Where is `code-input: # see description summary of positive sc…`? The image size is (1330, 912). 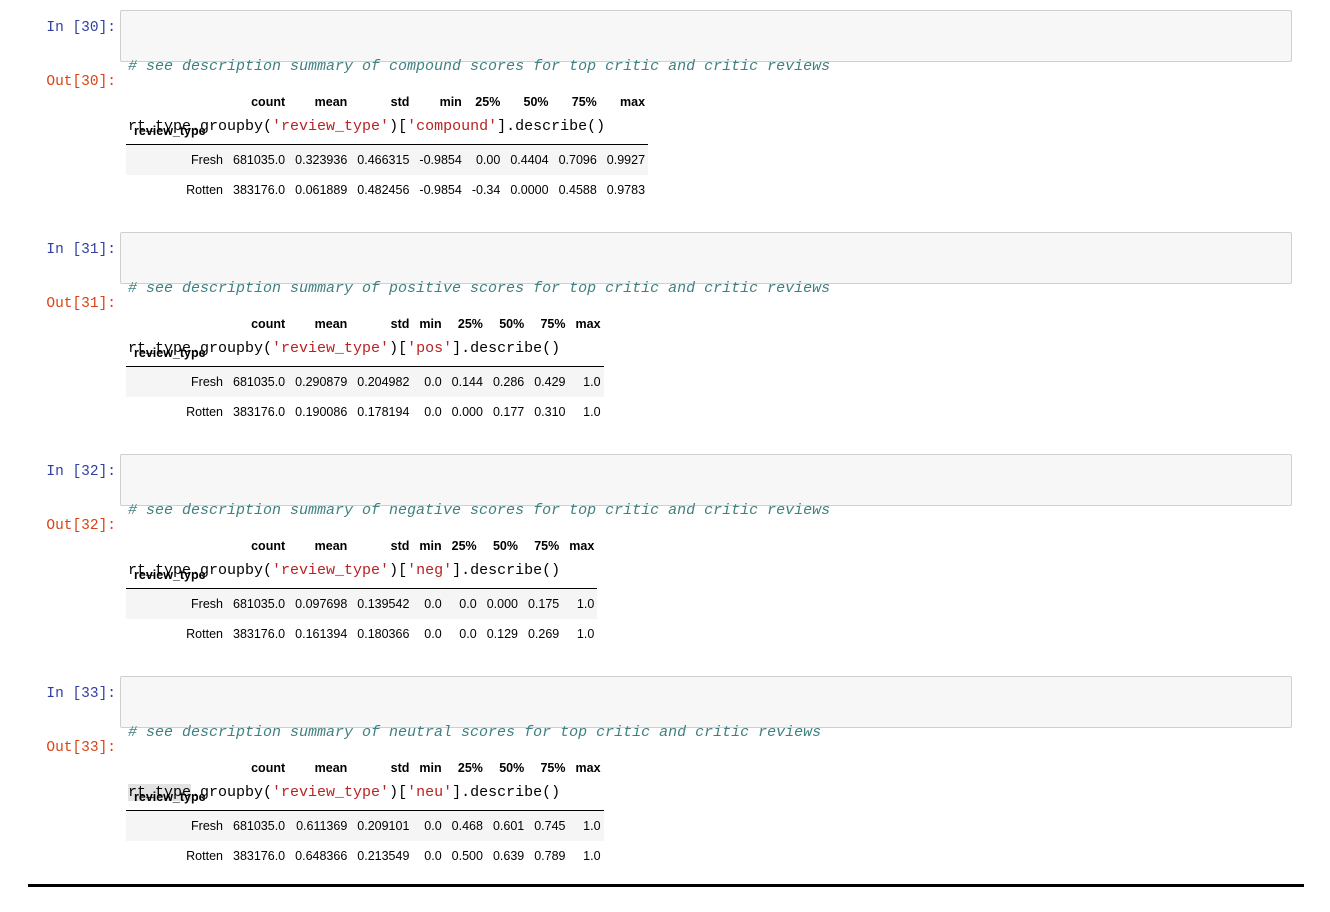 code-input: # see description summary of positive sc… is located at coordinates (706, 294).